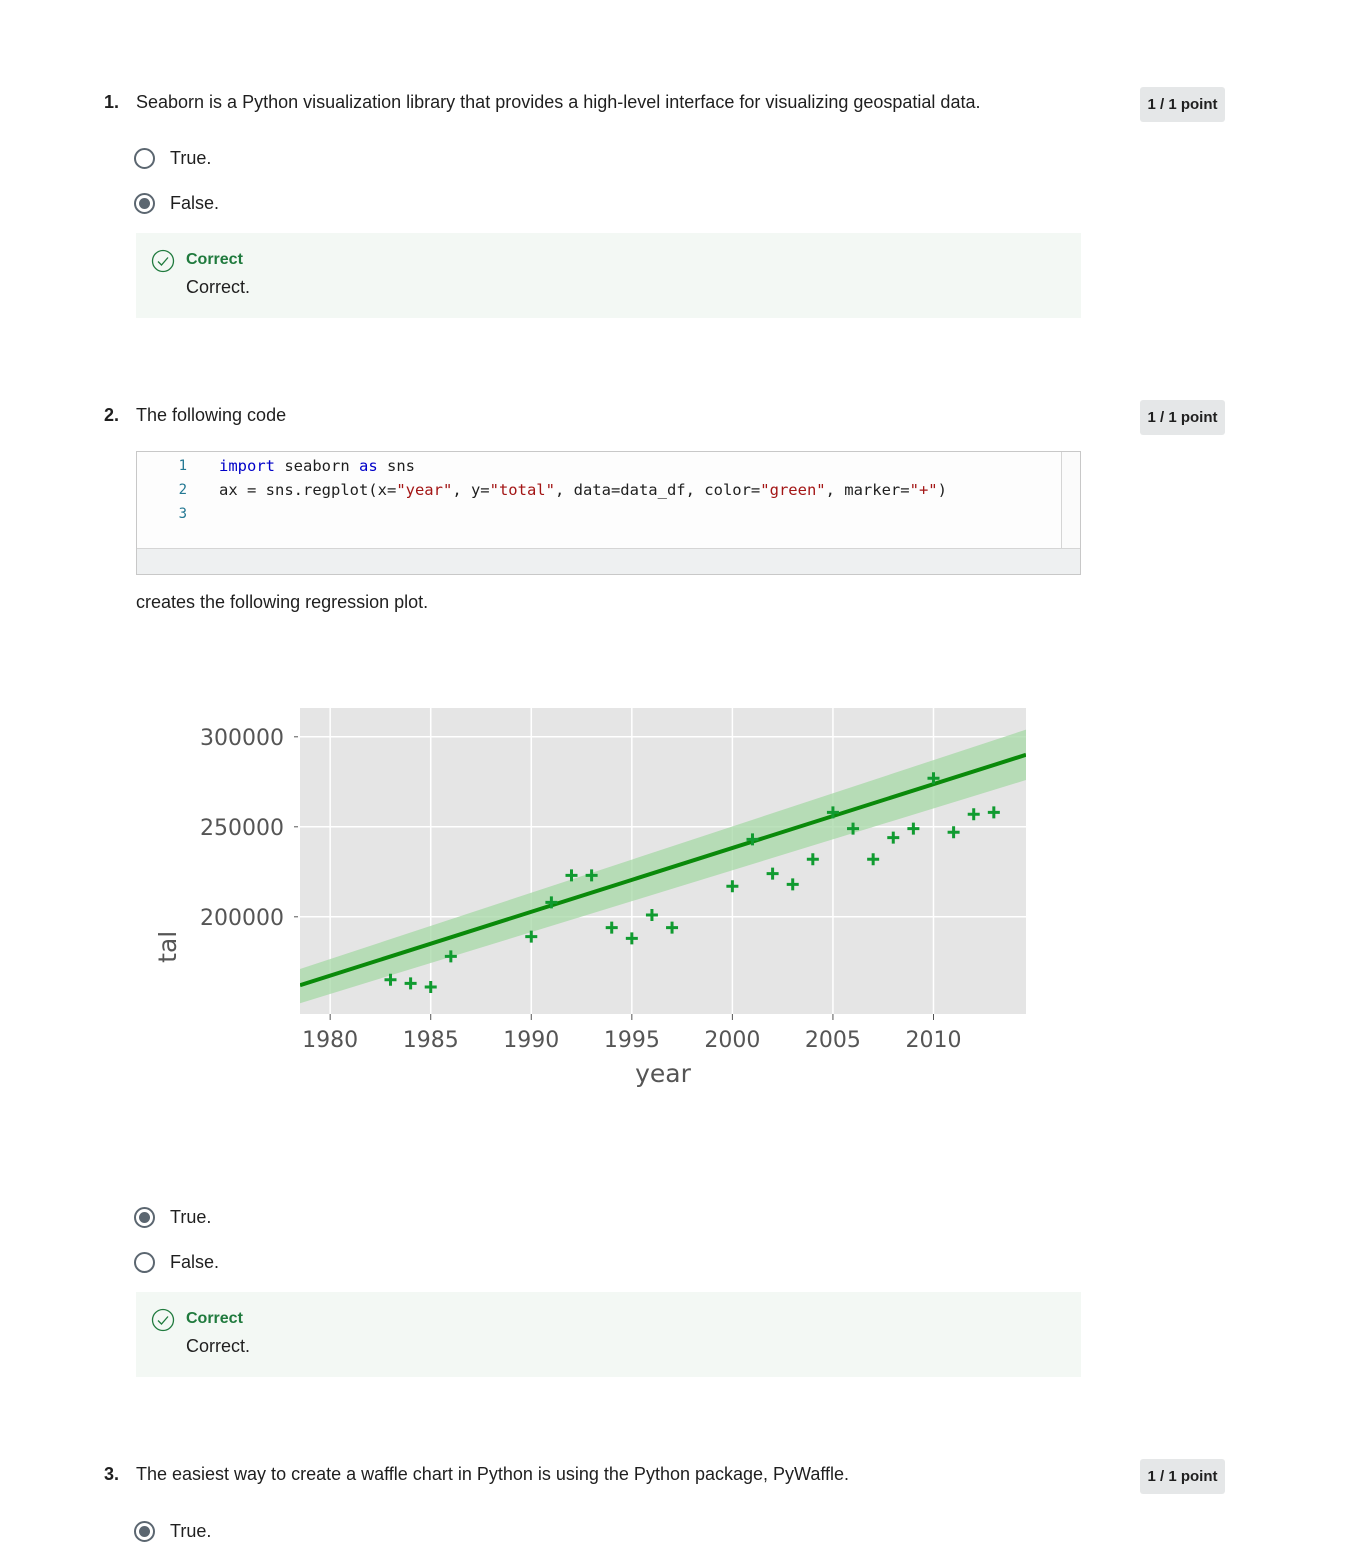 The width and height of the screenshot is (1369, 1549). What do you see at coordinates (732, 1040) in the screenshot?
I see `x-tick-label: 2000` at bounding box center [732, 1040].